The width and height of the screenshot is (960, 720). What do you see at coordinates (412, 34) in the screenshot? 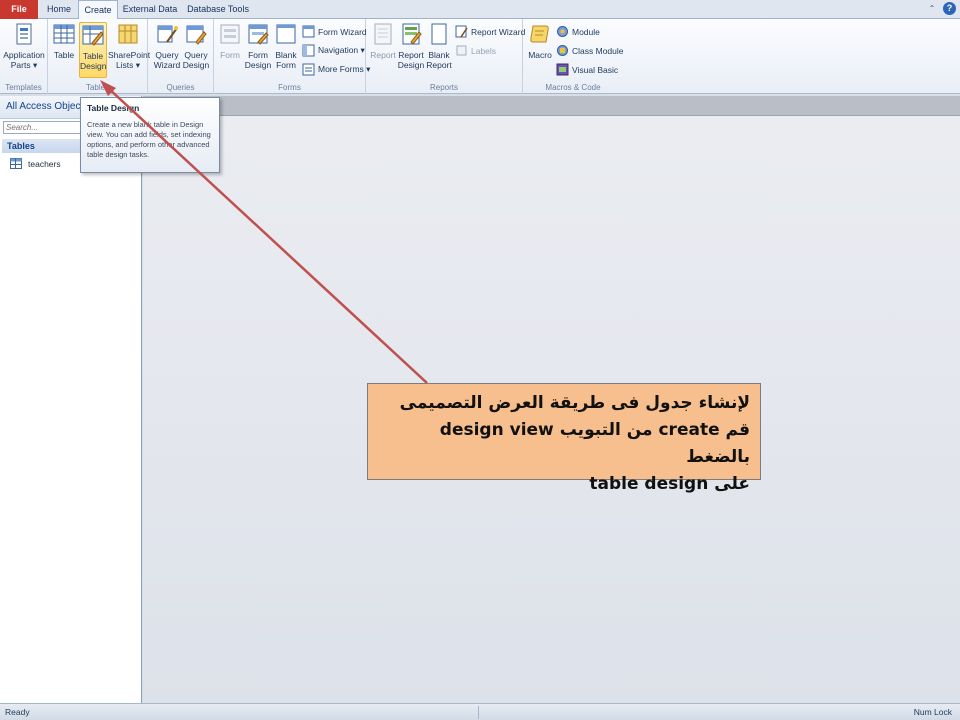
I see `report-design-icon` at bounding box center [412, 34].